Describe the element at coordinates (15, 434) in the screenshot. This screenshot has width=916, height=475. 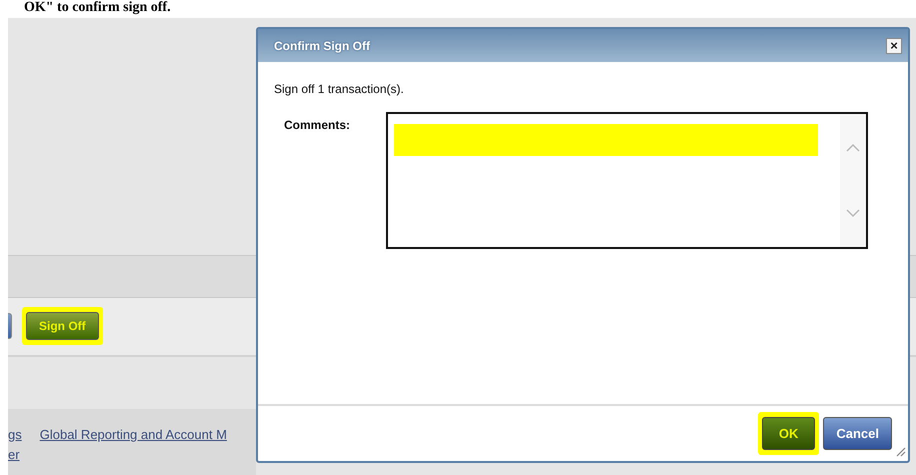
I see `footer-link: gs` at that location.